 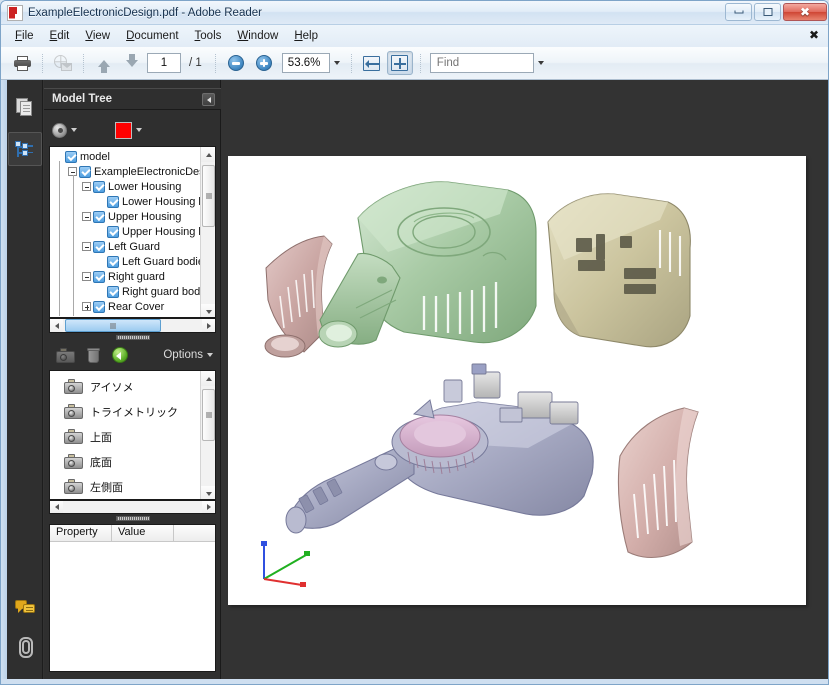 I want to click on minimize-button, so click(x=738, y=12).